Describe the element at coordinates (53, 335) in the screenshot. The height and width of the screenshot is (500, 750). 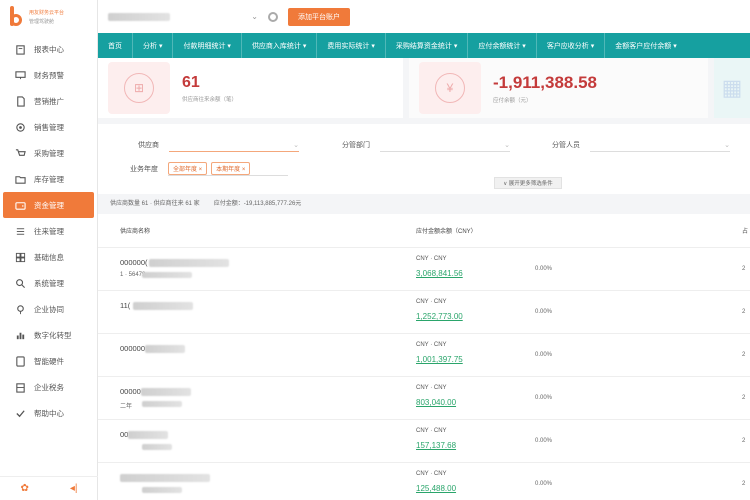
I see `sidebar-item-label: 数字化转型` at that location.